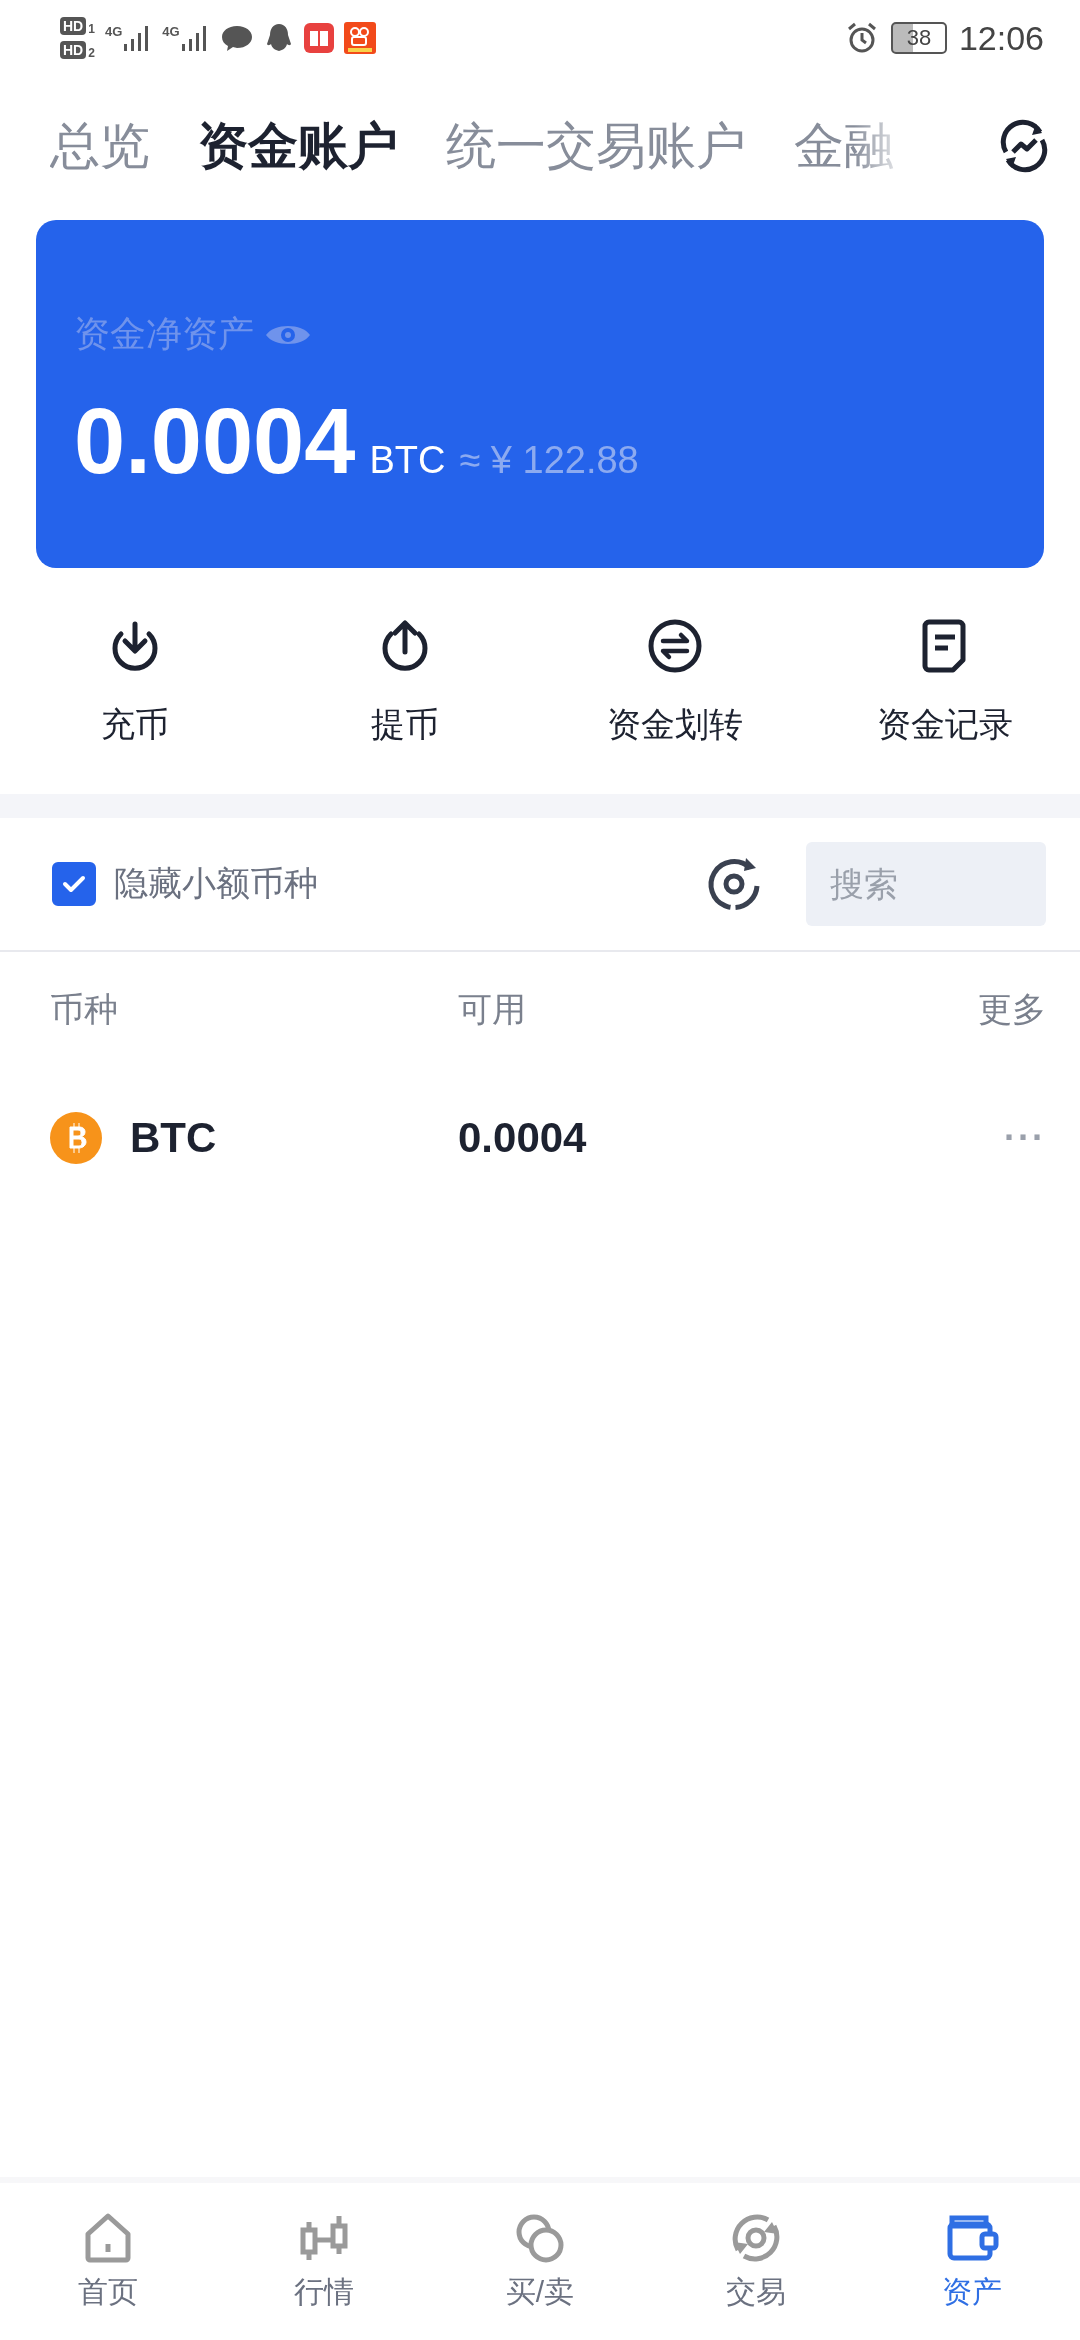 Image resolution: width=1080 pixels, height=2340 pixels. Describe the element at coordinates (549, 460) in the screenshot. I see `fiat-value: ≈ ¥ 122.88` at that location.